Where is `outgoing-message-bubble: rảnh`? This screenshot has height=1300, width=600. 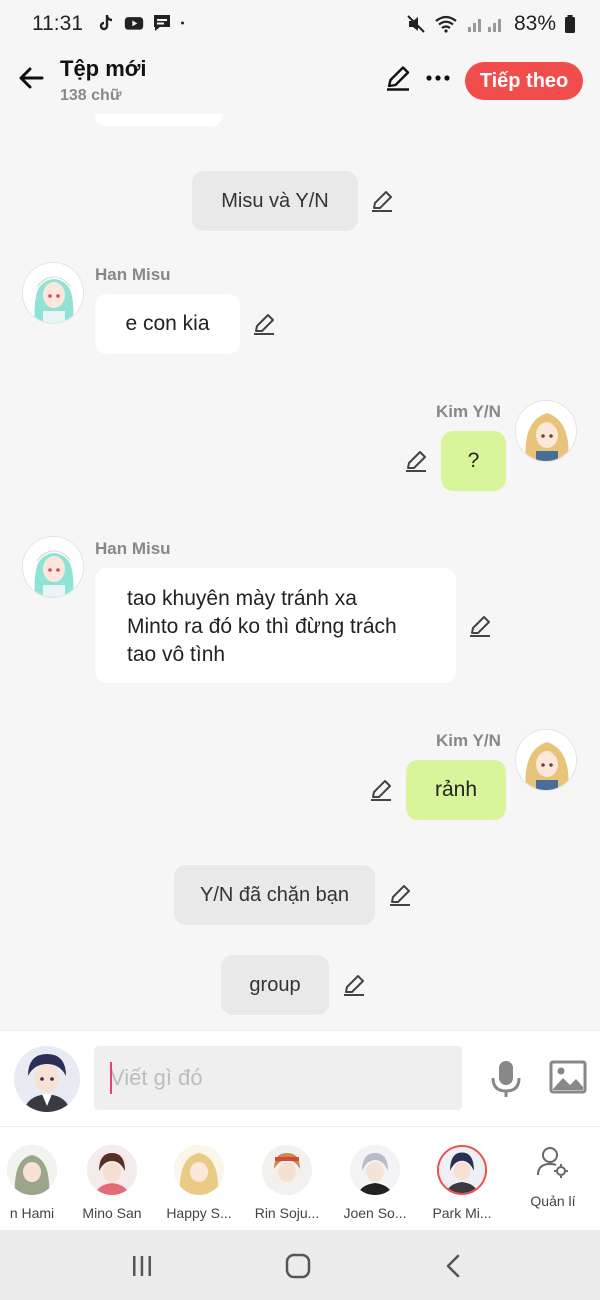
outgoing-message-bubble: rảnh is located at coordinates (456, 790).